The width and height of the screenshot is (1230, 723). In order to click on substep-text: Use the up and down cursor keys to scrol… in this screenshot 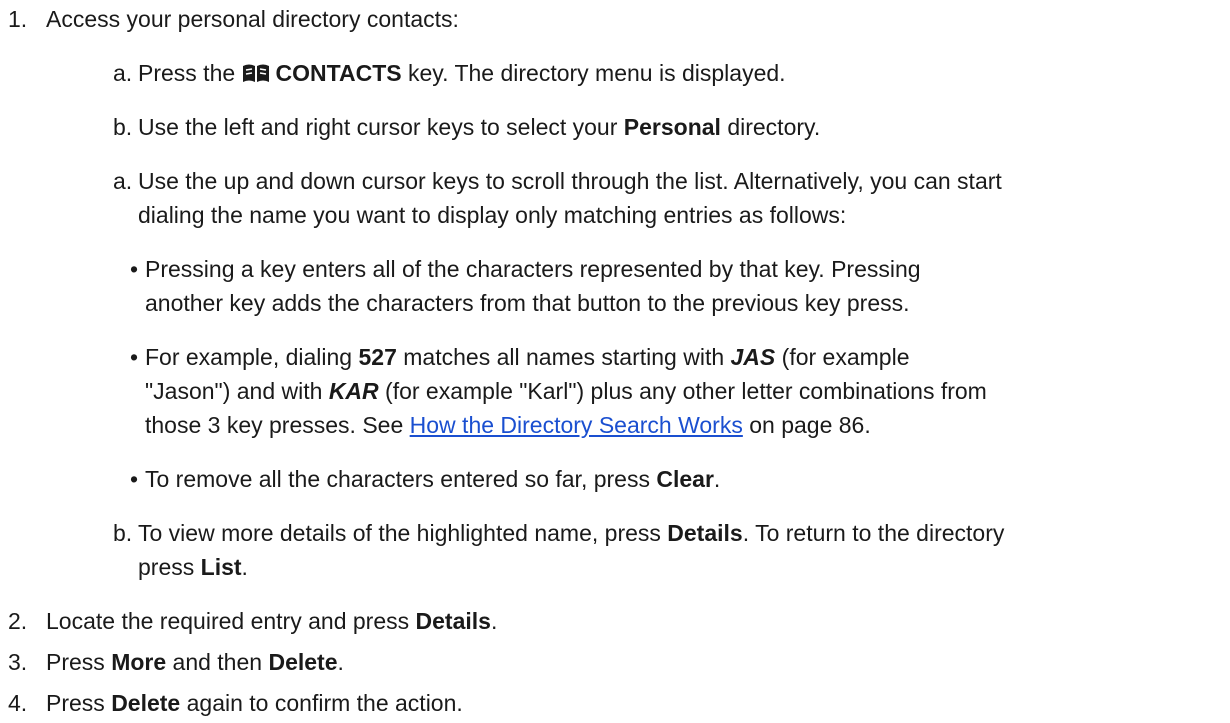, I will do `click(570, 181)`.